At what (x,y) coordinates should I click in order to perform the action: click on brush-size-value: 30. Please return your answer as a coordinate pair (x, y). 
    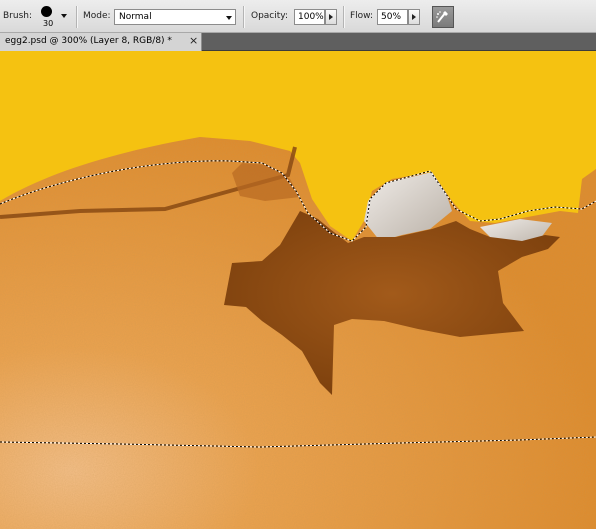
    Looking at the image, I should click on (48, 23).